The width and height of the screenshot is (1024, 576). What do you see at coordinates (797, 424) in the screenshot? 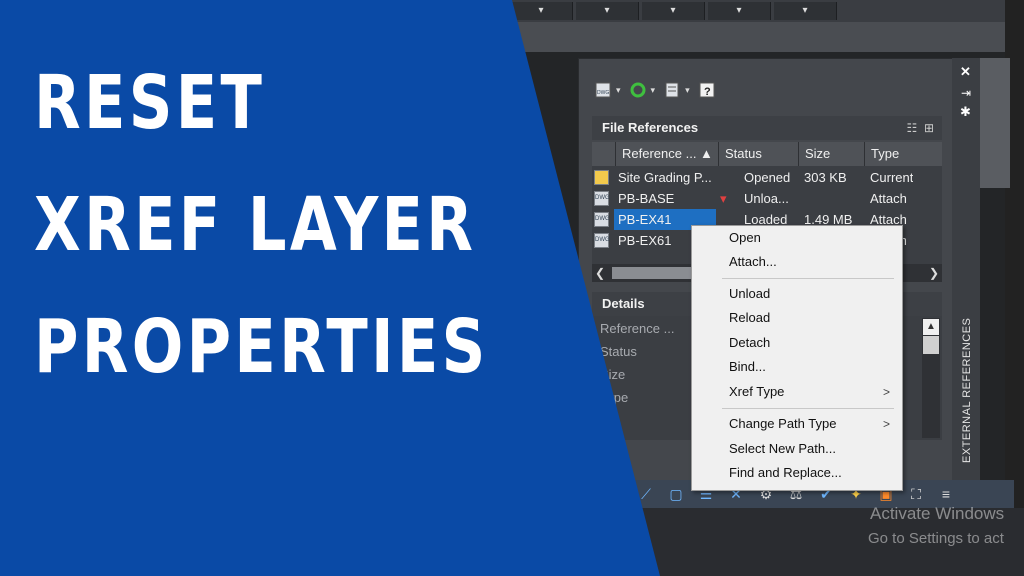
I see `menu-item-change-path-type: Change Path Type >` at bounding box center [797, 424].